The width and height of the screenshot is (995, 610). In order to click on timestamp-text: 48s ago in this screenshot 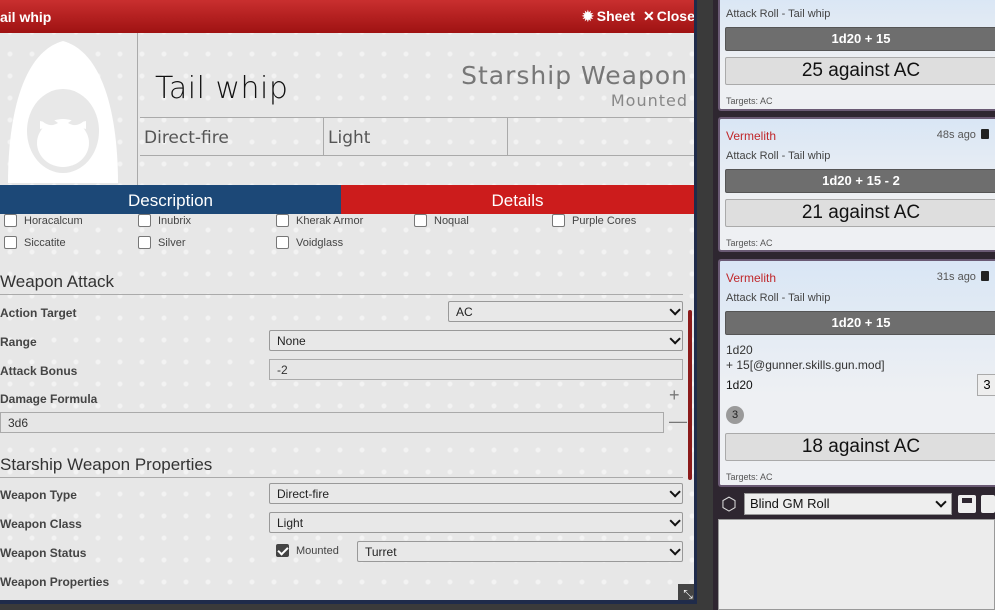, I will do `click(956, 135)`.